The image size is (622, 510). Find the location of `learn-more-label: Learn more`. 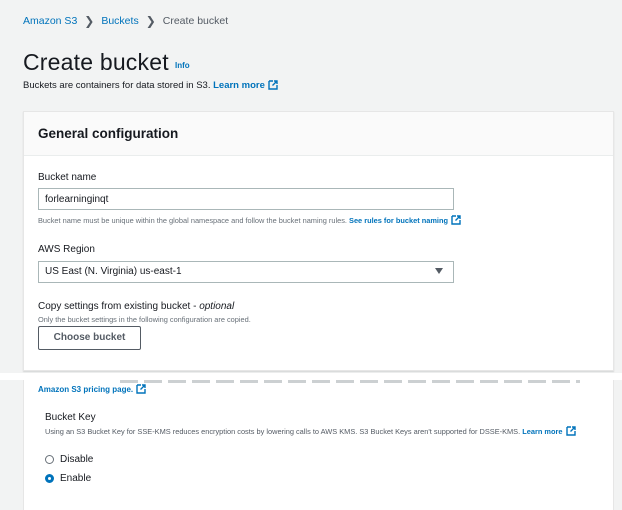

learn-more-label: Learn more is located at coordinates (239, 85).